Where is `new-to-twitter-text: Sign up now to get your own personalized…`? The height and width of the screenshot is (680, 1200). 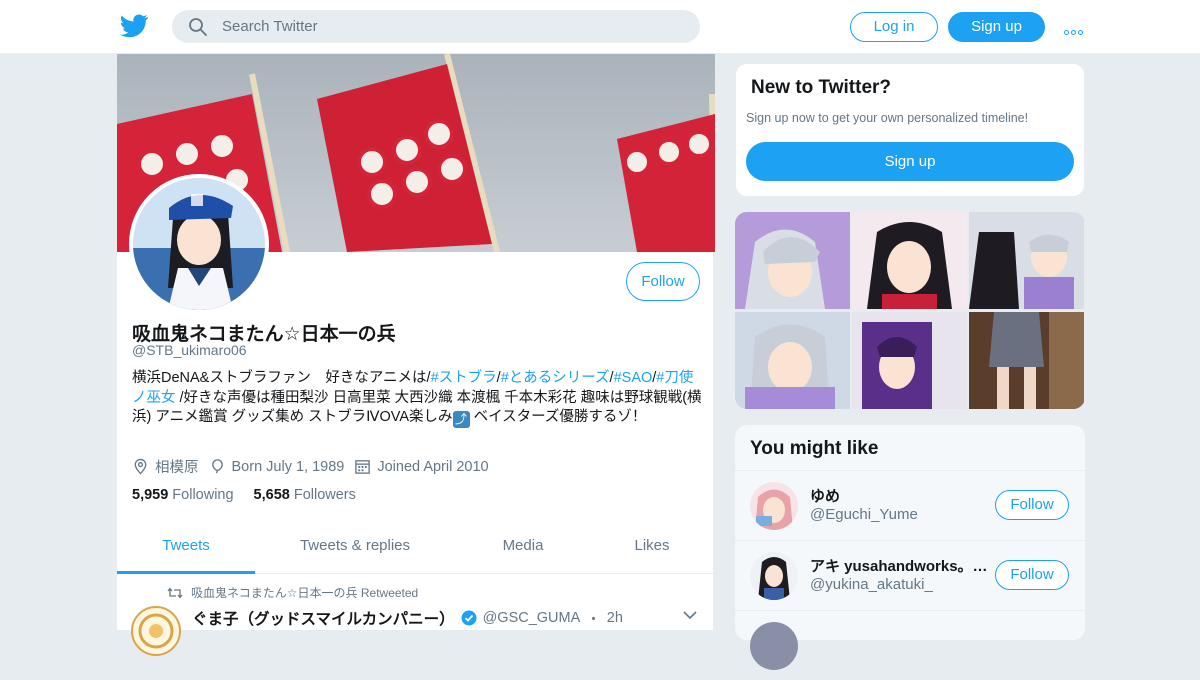
new-to-twitter-text: Sign up now to get your own personalized… is located at coordinates (887, 118).